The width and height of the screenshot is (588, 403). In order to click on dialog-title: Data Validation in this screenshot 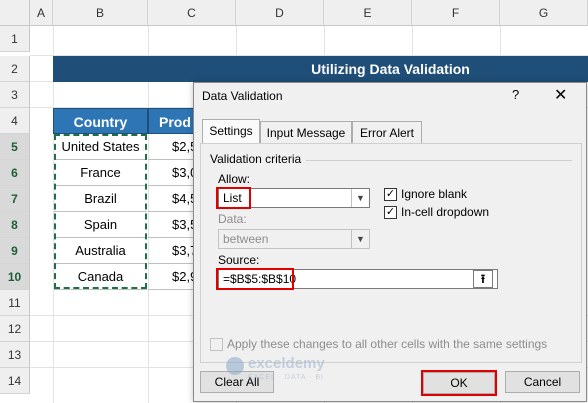, I will do `click(242, 96)`.